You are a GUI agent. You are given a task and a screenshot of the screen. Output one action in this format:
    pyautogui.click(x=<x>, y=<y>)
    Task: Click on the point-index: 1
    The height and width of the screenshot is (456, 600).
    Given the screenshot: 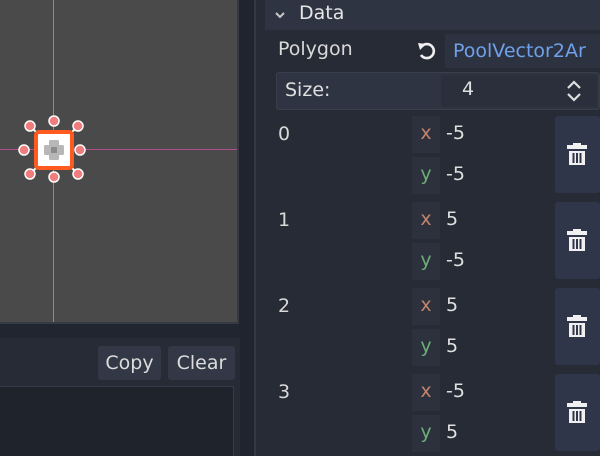 What is the action you would take?
    pyautogui.click(x=284, y=220)
    